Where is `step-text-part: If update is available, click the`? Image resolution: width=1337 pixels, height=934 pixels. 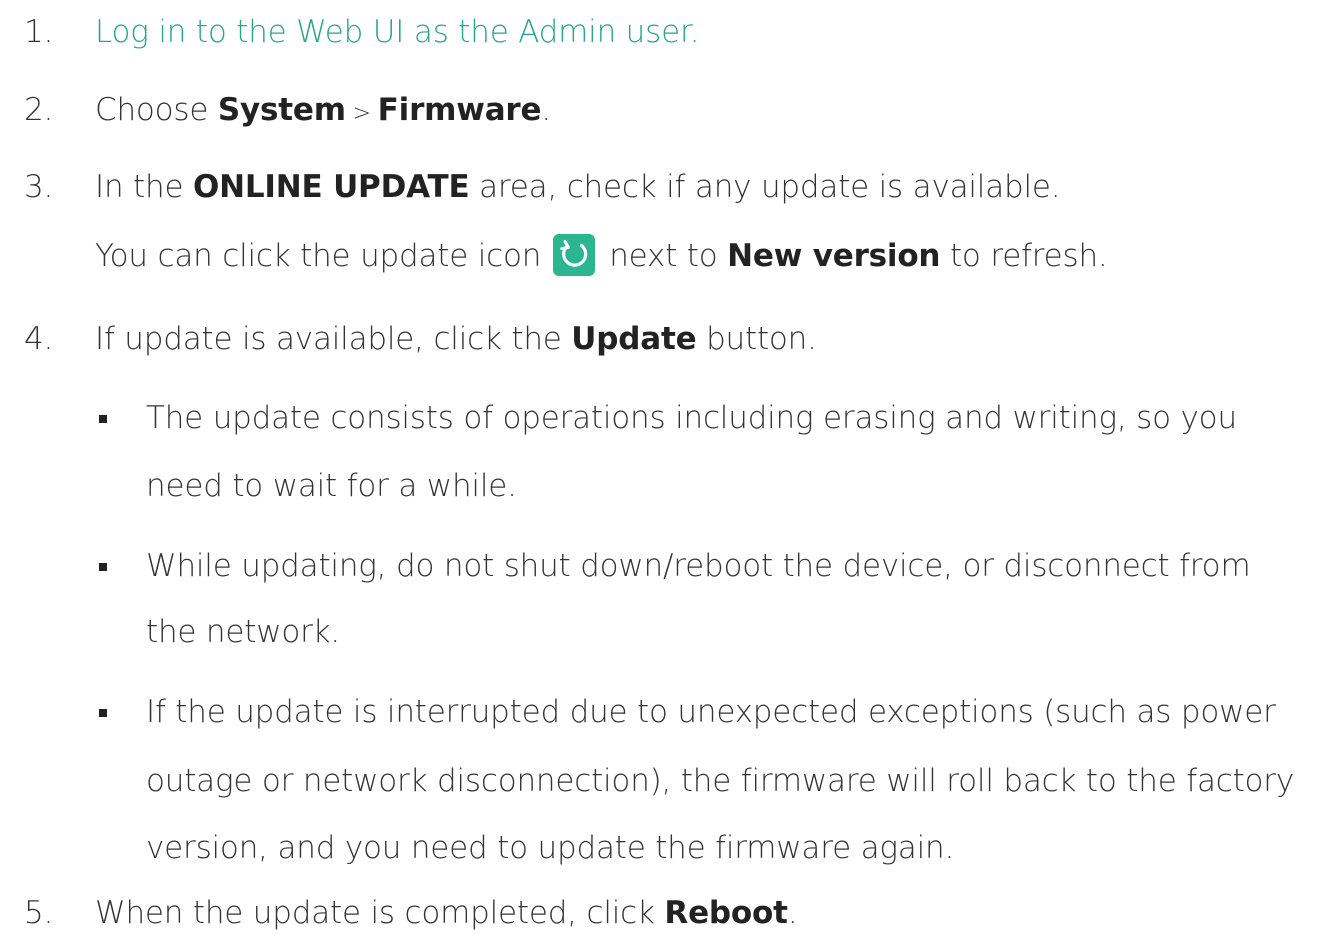 step-text-part: If update is available, click the is located at coordinates (333, 339).